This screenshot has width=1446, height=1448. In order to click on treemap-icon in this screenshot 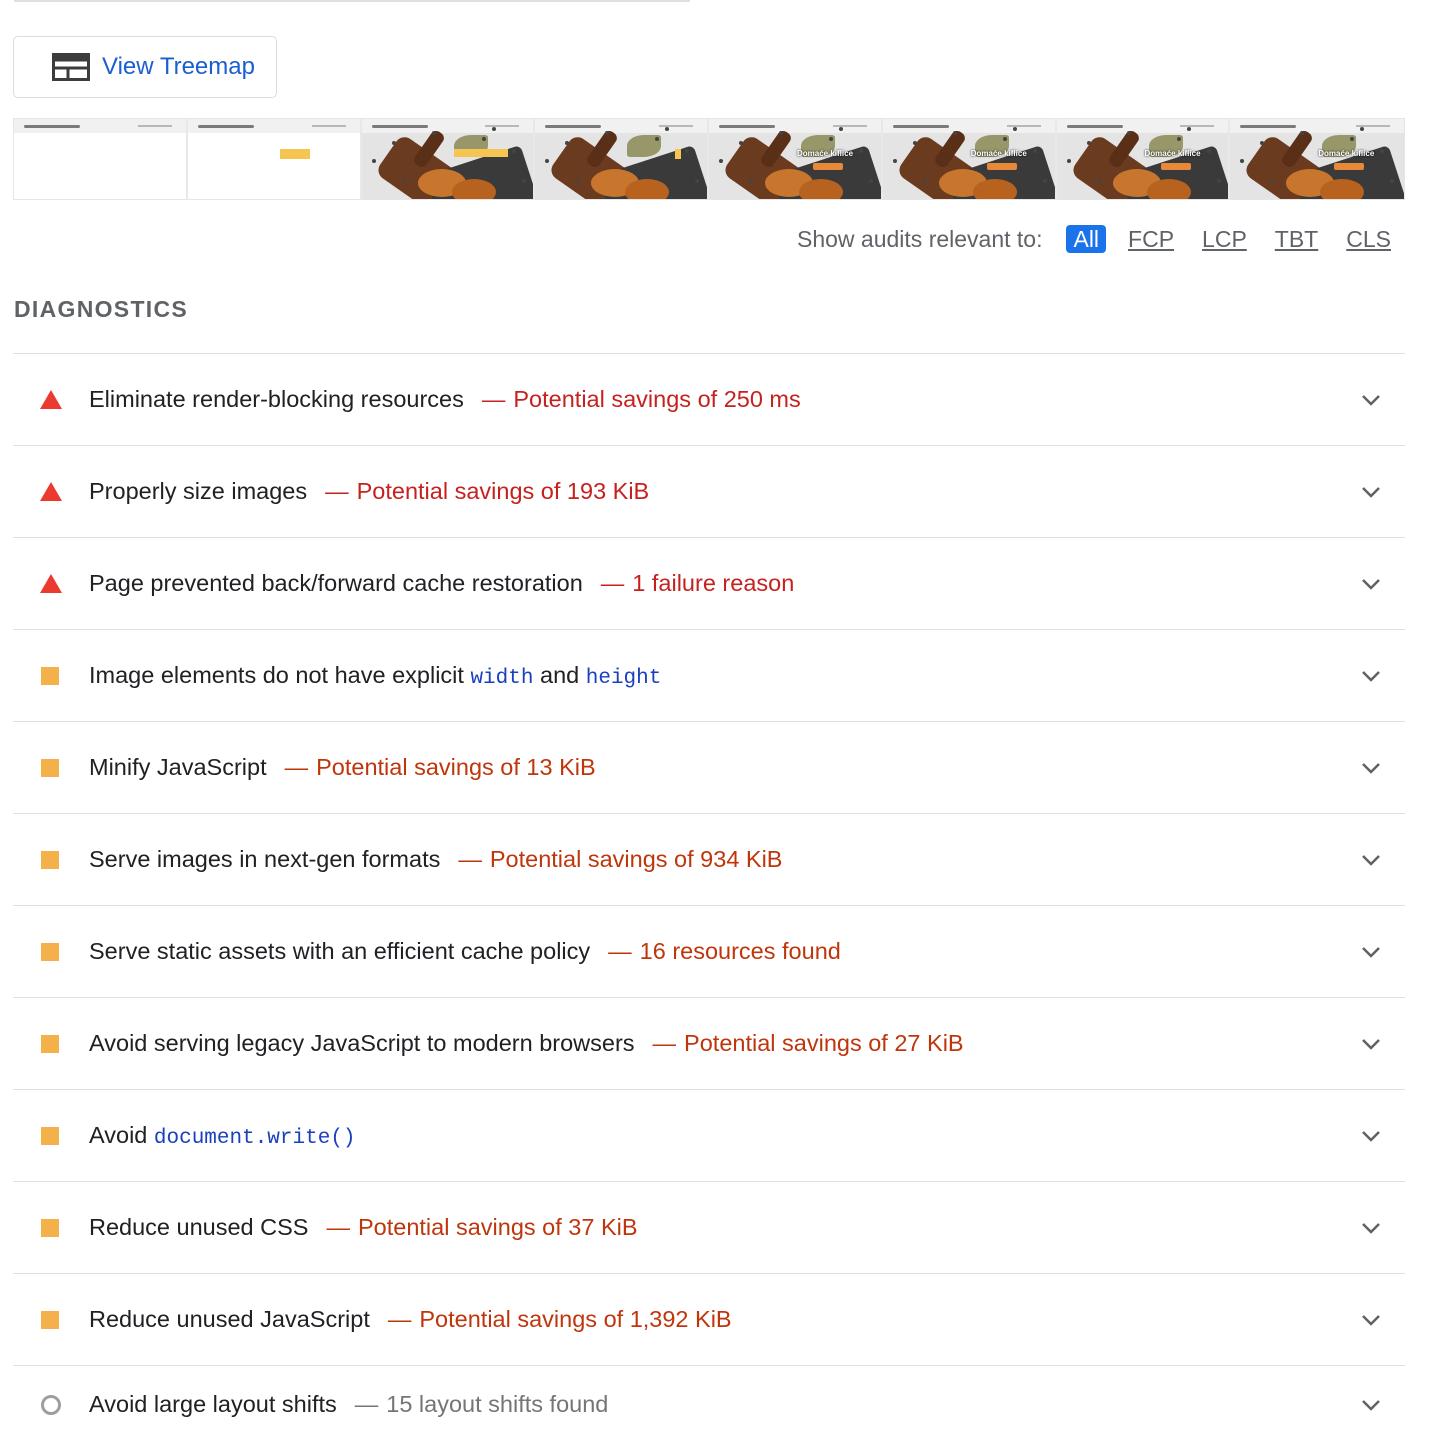, I will do `click(71, 67)`.